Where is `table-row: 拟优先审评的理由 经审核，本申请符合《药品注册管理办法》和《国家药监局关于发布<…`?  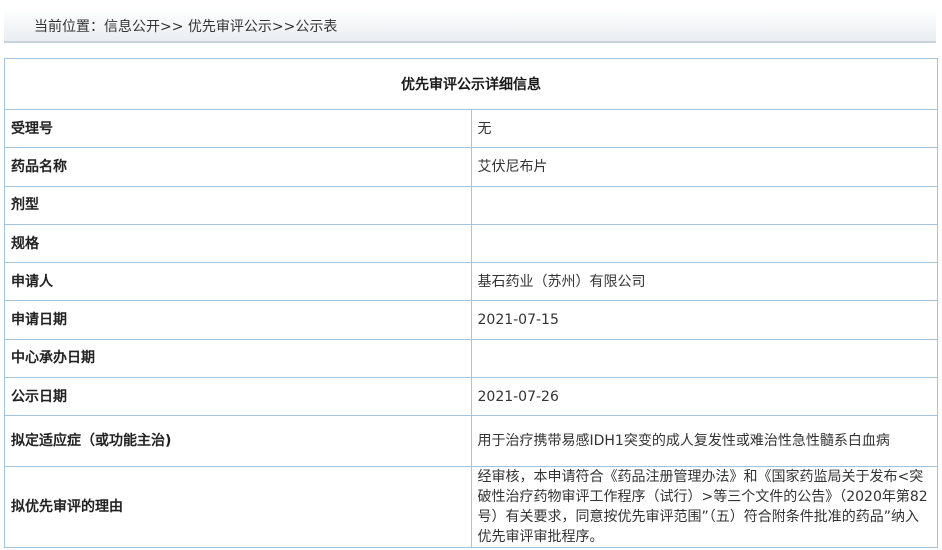
table-row: 拟优先审评的理由 经审核，本申请符合《药品注册管理办法》和《国家药监局关于发布<… is located at coordinates (471, 507).